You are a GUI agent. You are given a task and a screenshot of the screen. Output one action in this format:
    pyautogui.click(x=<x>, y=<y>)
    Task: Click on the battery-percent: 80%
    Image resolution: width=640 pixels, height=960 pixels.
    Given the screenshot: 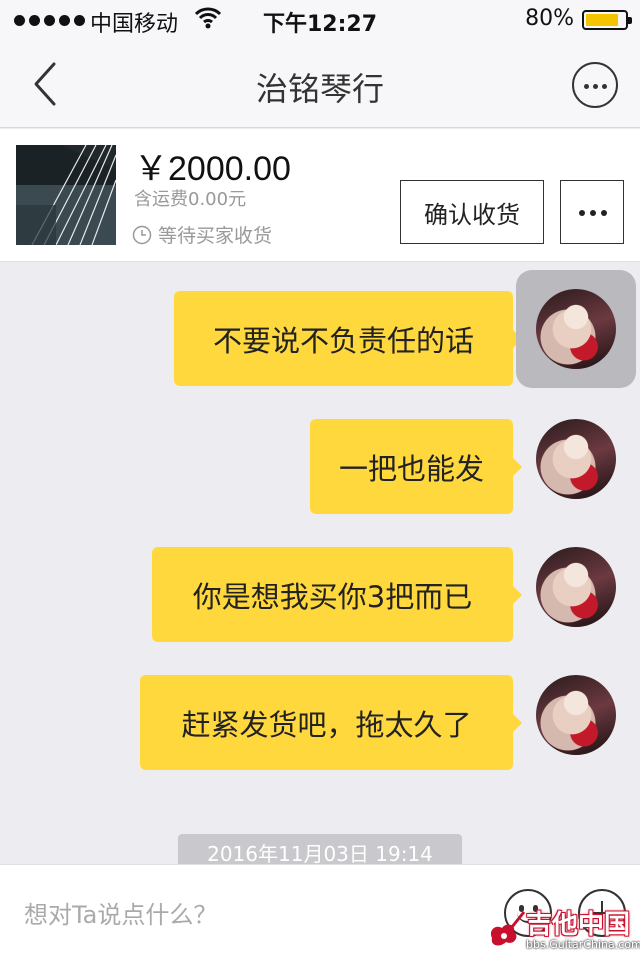 What is the action you would take?
    pyautogui.click(x=549, y=18)
    